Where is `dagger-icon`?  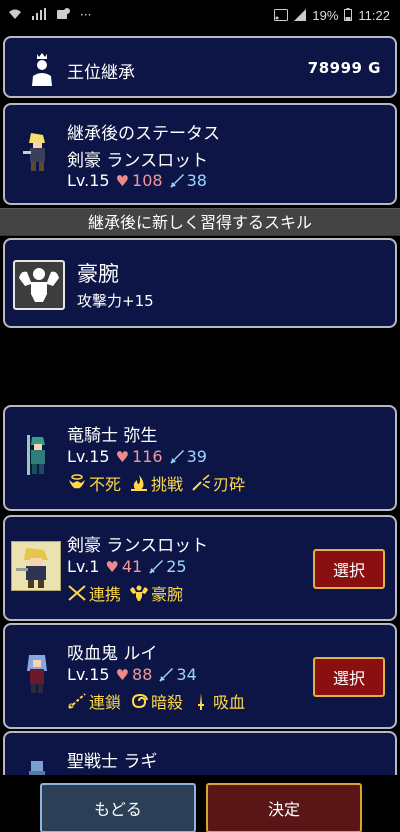
dagger-icon is located at coordinates (201, 701).